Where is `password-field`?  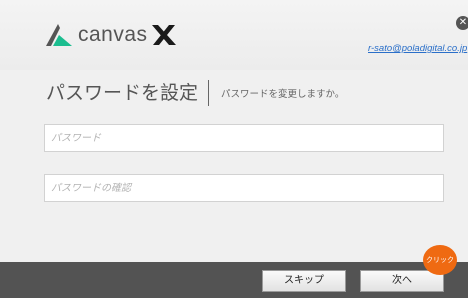 password-field is located at coordinates (244, 138).